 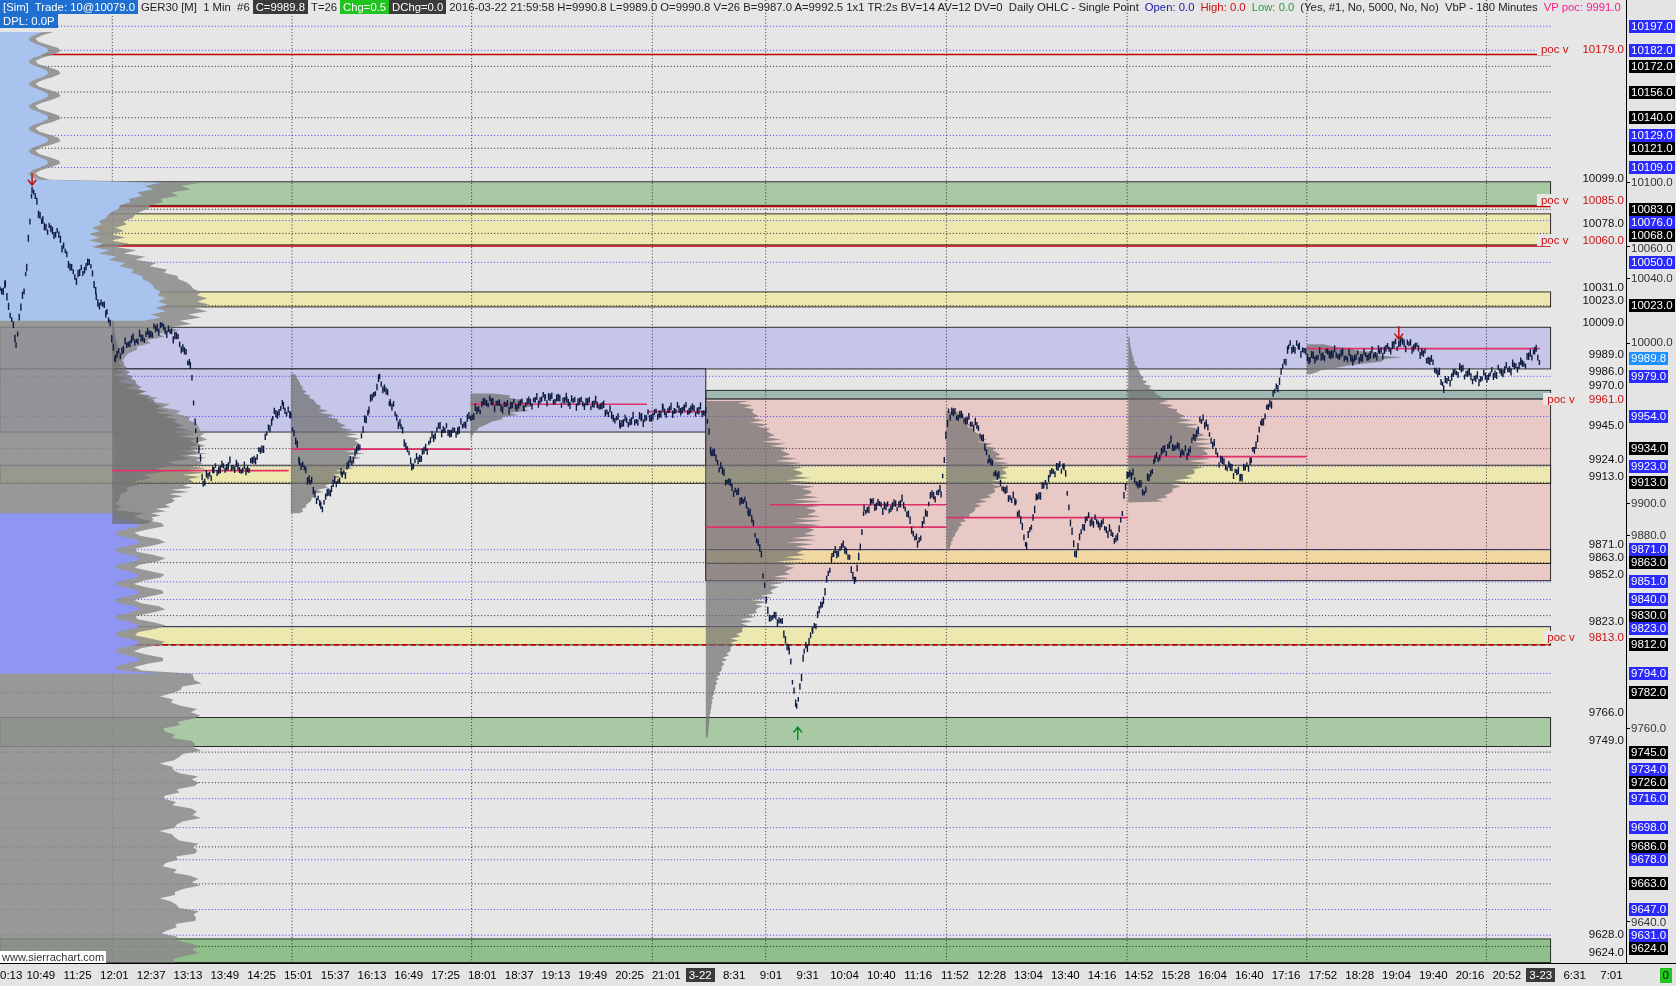 What do you see at coordinates (1606, 712) in the screenshot?
I see `price-level-label: 9766.0` at bounding box center [1606, 712].